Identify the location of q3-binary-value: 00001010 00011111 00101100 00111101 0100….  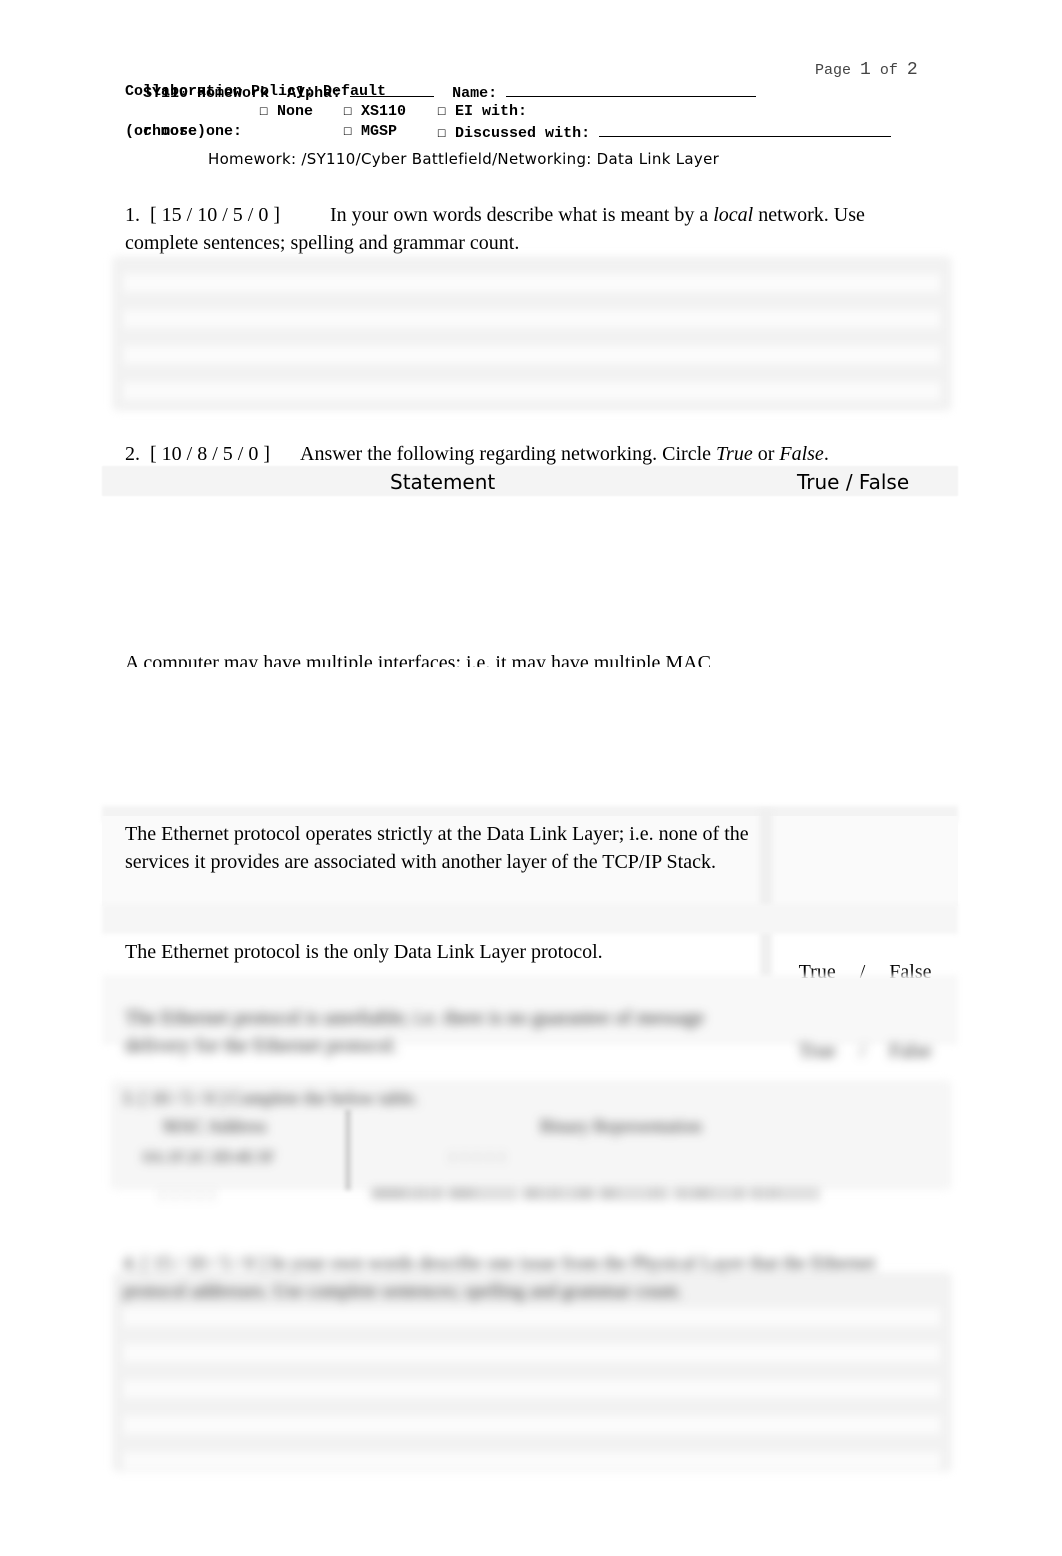
(596, 1194).